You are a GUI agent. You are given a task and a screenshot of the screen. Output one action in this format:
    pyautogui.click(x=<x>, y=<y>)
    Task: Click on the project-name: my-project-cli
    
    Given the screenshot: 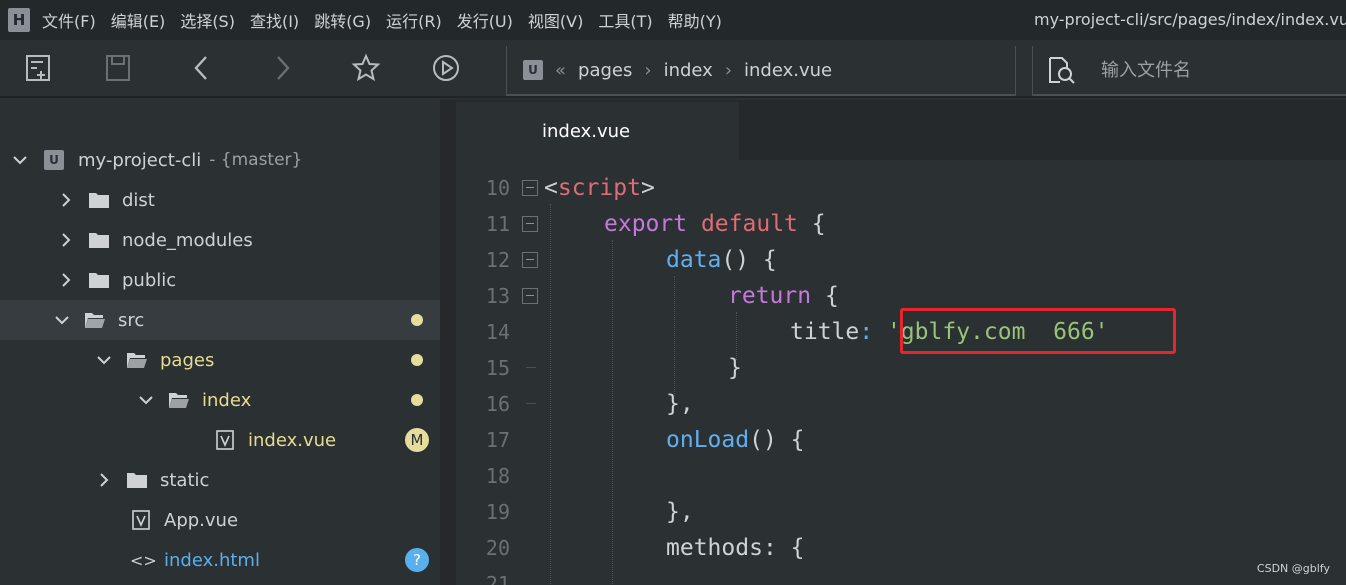 What is the action you would take?
    pyautogui.click(x=140, y=160)
    